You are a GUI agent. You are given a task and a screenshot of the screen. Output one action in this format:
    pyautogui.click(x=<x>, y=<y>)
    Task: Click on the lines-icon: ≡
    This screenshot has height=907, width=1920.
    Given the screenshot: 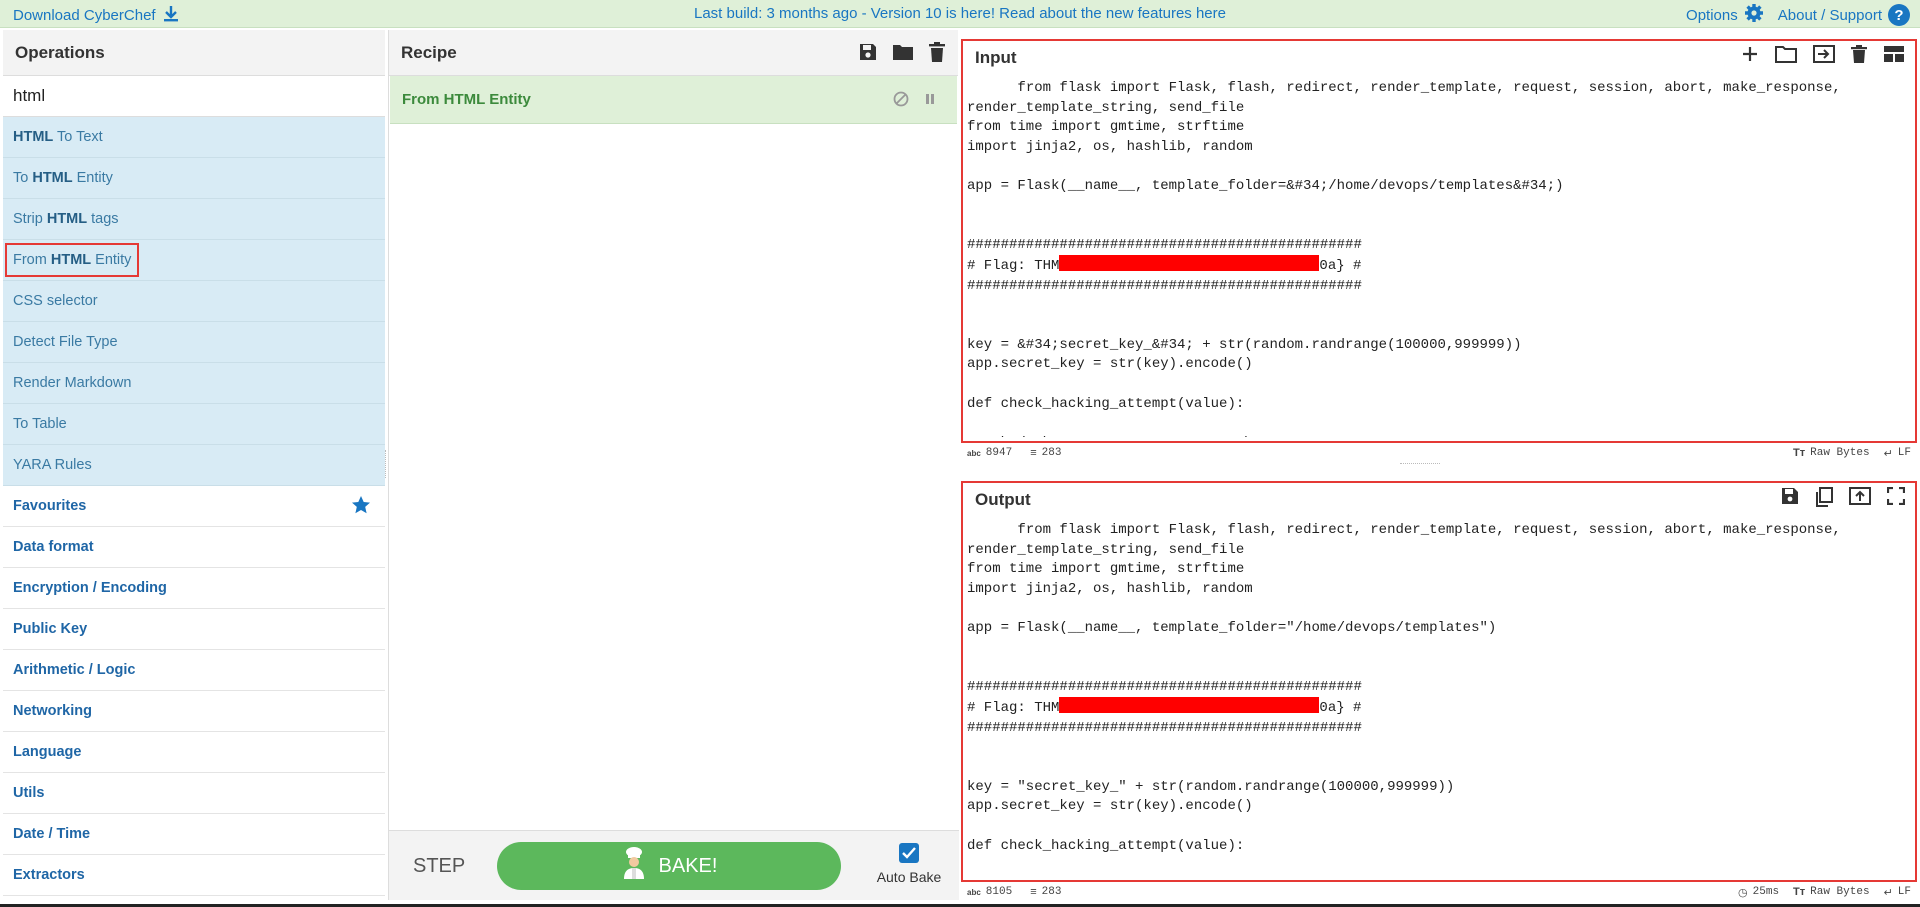 What is the action you would take?
    pyautogui.click(x=1033, y=892)
    